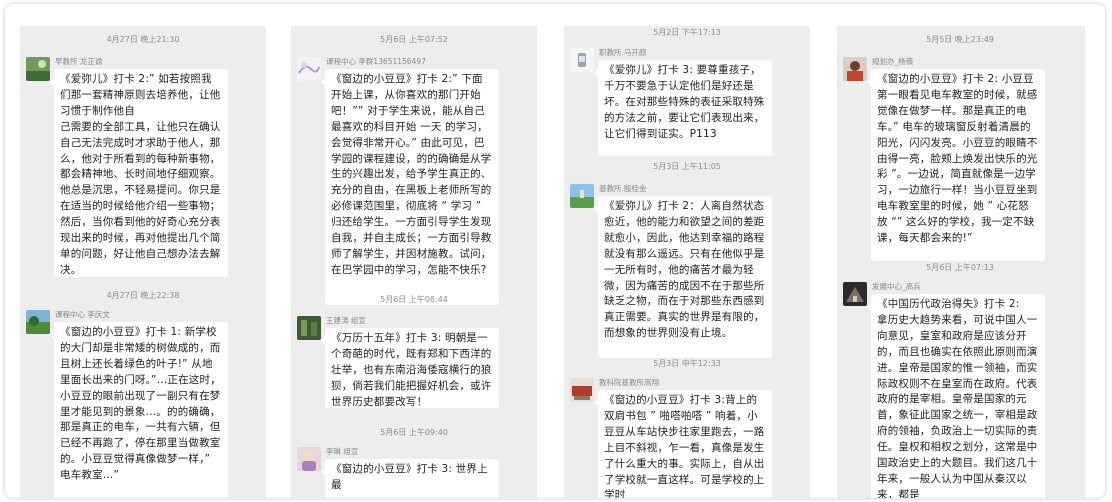 This screenshot has height=502, width=1112. I want to click on sender-name: 教科院基教所高翔, so click(629, 382).